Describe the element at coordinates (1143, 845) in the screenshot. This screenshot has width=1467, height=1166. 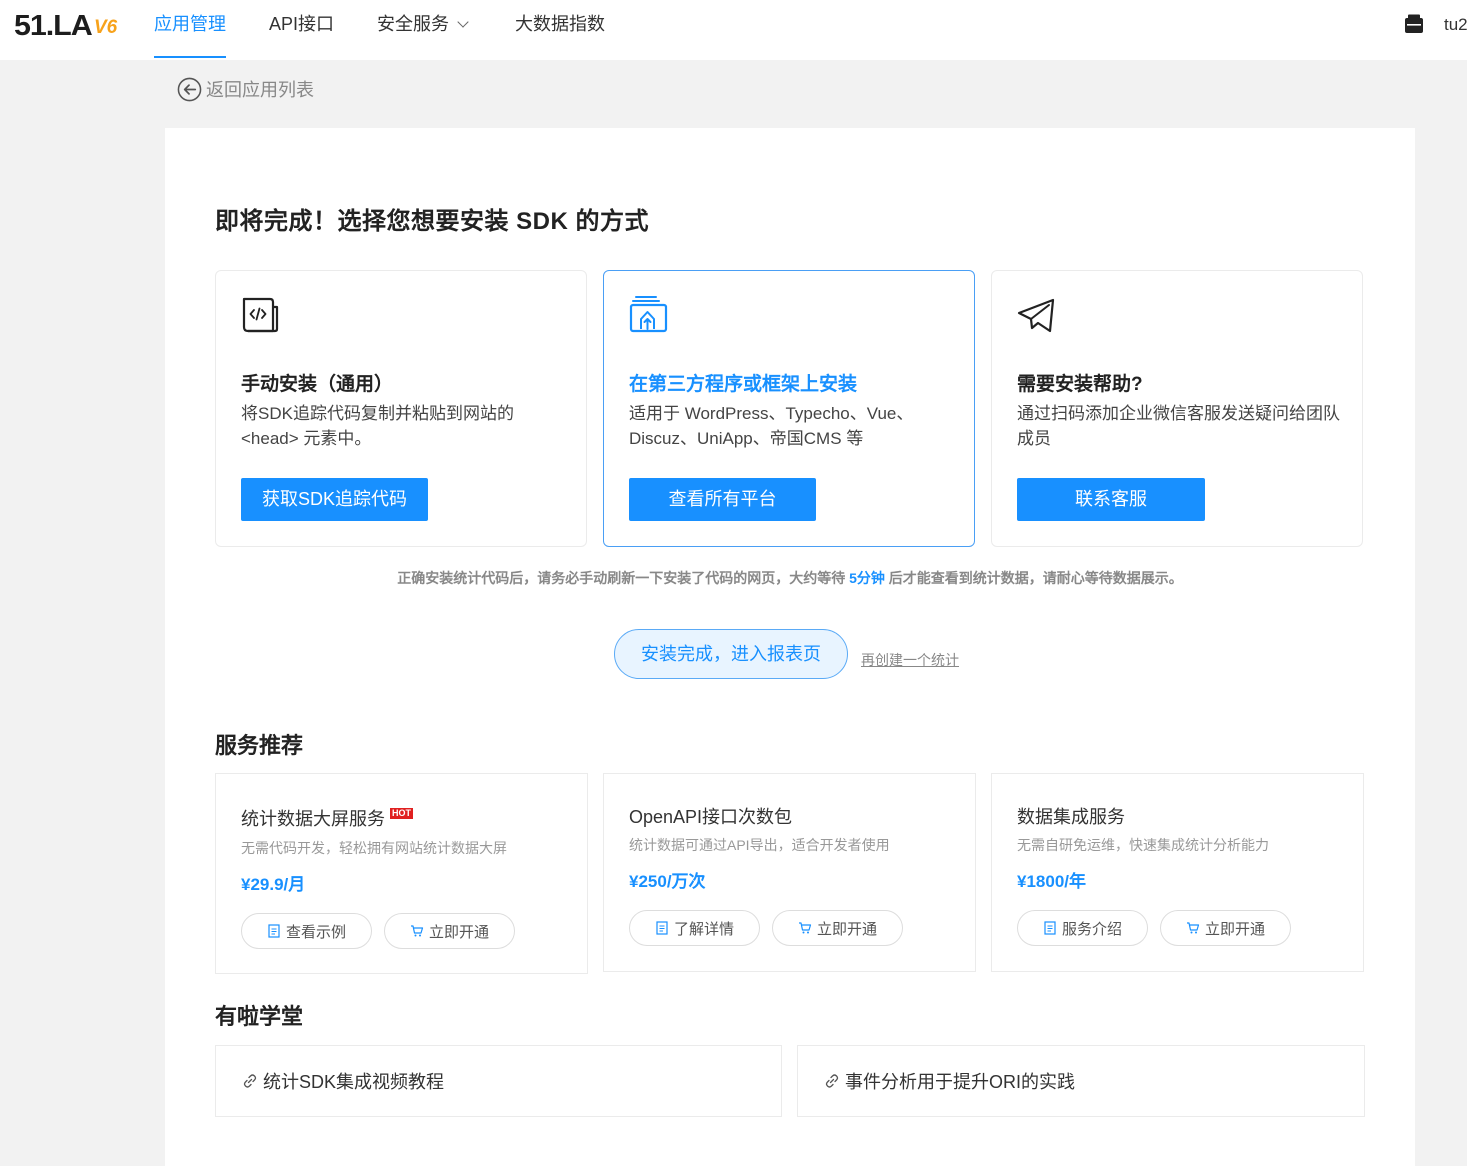
I see `service-description: 无需自研免运维，快速集成统计分析能力` at that location.